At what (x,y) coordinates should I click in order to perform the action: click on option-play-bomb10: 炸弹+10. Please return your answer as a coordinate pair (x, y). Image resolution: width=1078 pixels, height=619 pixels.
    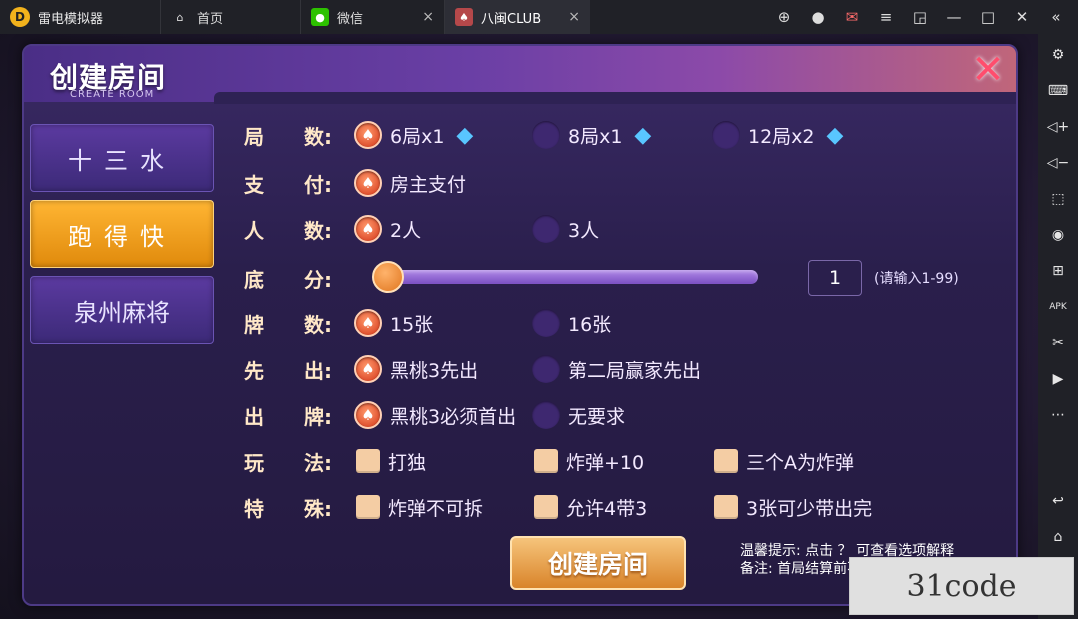
    Looking at the image, I should click on (589, 461).